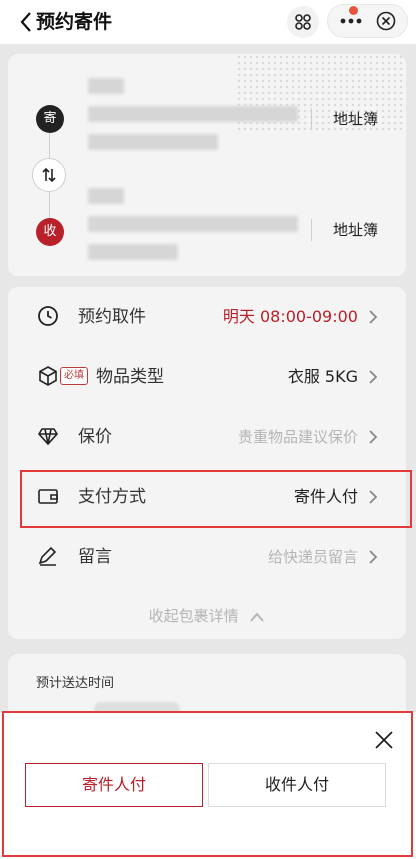  Describe the element at coordinates (322, 376) in the screenshot. I see `item-type-value: 衣服 5KG` at that location.